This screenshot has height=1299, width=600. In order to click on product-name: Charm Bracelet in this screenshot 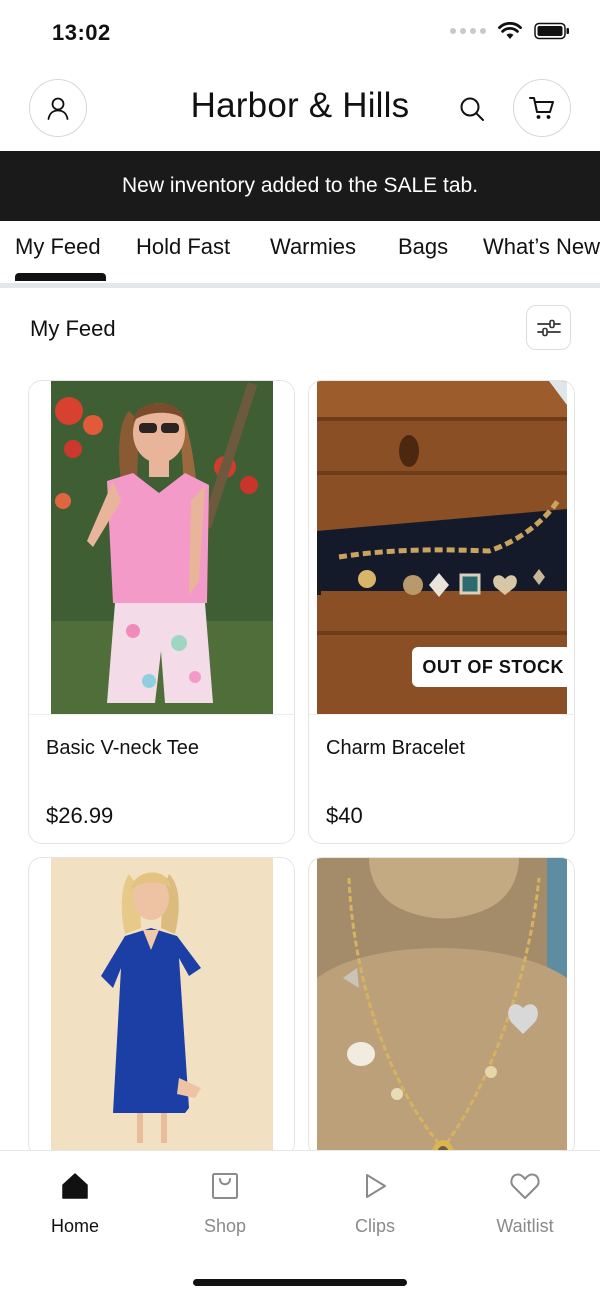, I will do `click(395, 748)`.